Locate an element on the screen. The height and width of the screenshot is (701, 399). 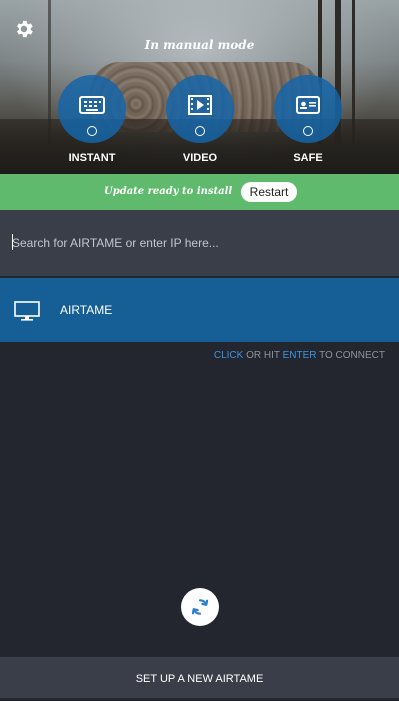
text-cursor is located at coordinates (12, 242).